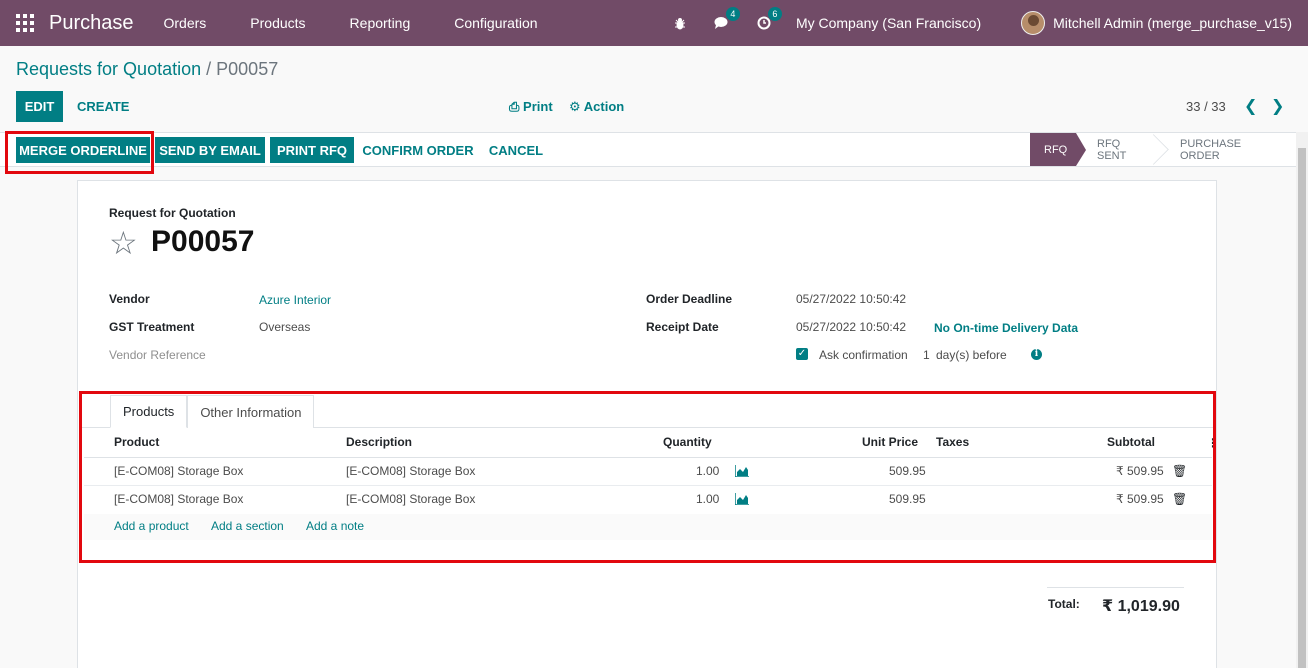  Describe the element at coordinates (888, 23) in the screenshot. I see `company-switcher: My Company (San Francisco)` at that location.